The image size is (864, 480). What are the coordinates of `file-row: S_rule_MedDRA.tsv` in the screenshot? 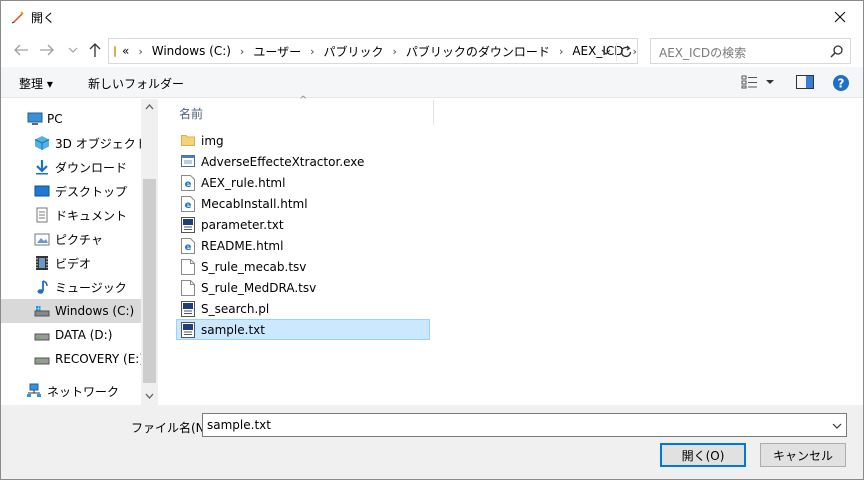 It's located at (303, 287).